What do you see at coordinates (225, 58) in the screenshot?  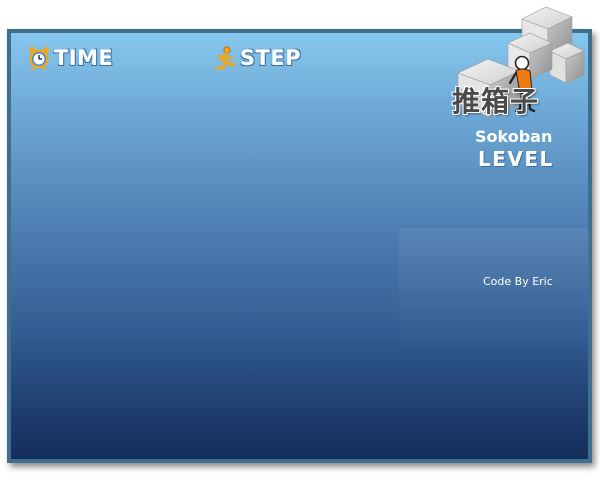 I see `running-figure-icon` at bounding box center [225, 58].